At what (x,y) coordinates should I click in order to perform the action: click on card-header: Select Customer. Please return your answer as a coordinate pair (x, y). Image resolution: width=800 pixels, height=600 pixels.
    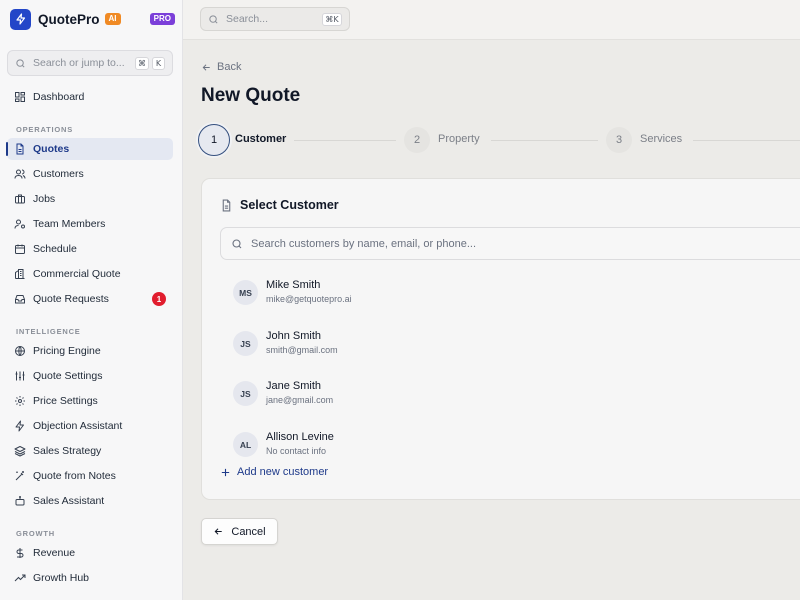
    Looking at the image, I should click on (279, 205).